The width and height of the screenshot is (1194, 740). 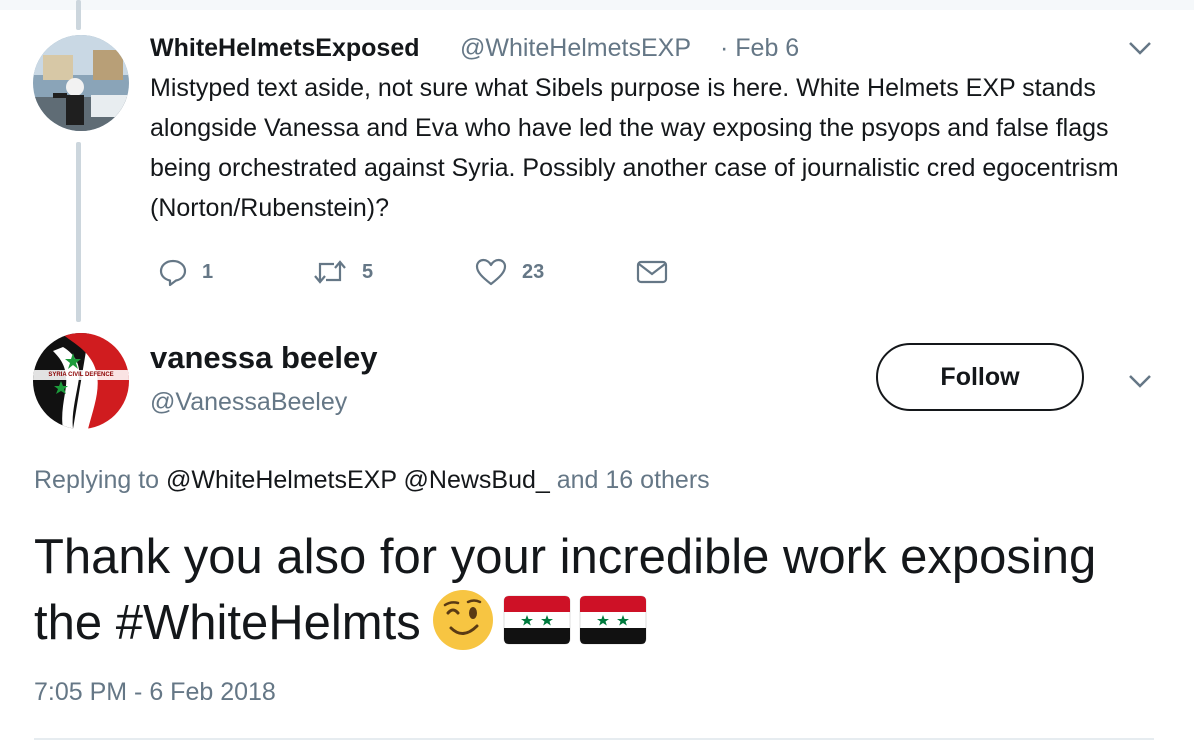 I want to click on direct-message-action, so click(x=652, y=272).